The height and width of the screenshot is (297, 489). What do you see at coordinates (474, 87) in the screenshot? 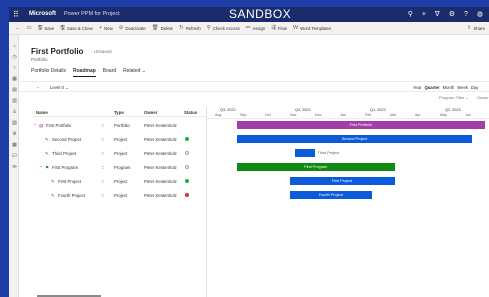
I see `scale-day: Day` at bounding box center [474, 87].